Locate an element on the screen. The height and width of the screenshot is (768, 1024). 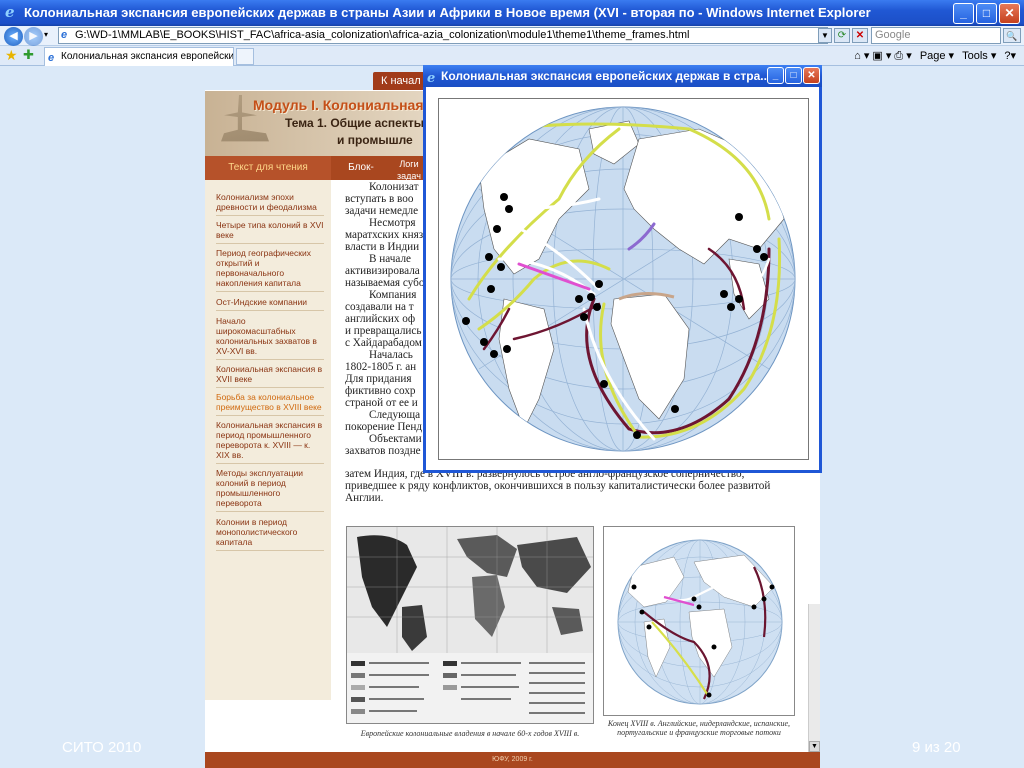
page-icon: e is located at coordinates (64, 35).